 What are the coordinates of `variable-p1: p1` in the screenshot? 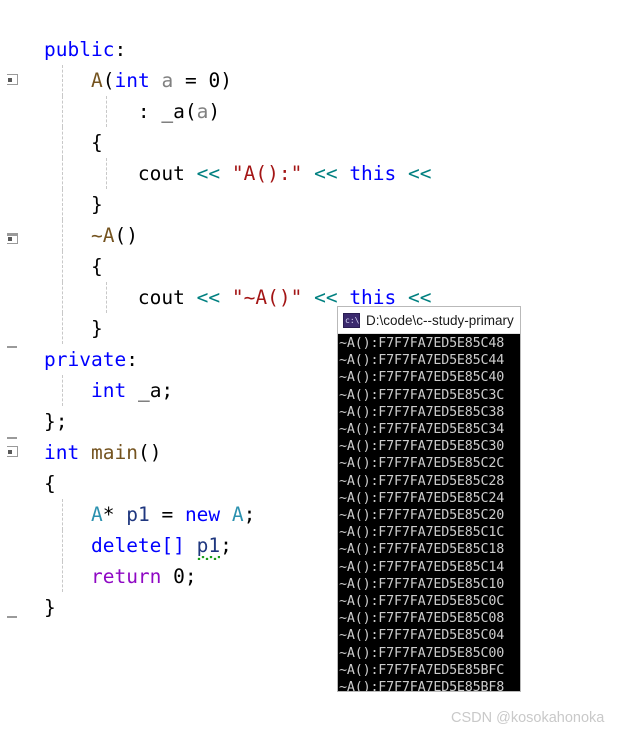 It's located at (138, 514).